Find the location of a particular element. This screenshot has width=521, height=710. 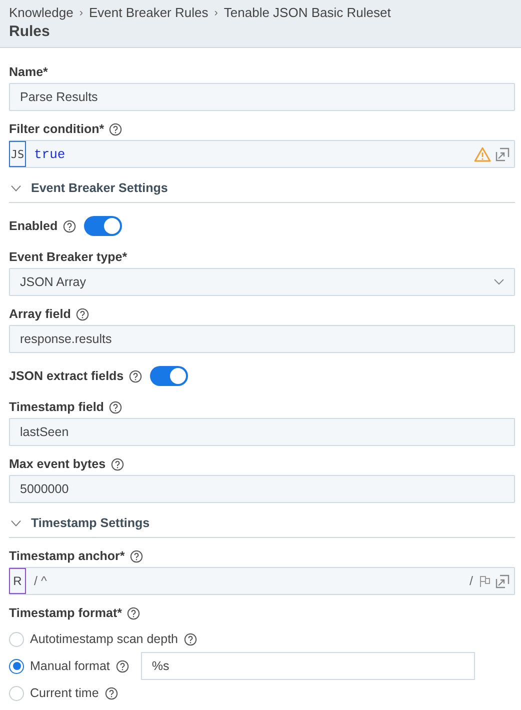

field-label: Enabled is located at coordinates (33, 226).